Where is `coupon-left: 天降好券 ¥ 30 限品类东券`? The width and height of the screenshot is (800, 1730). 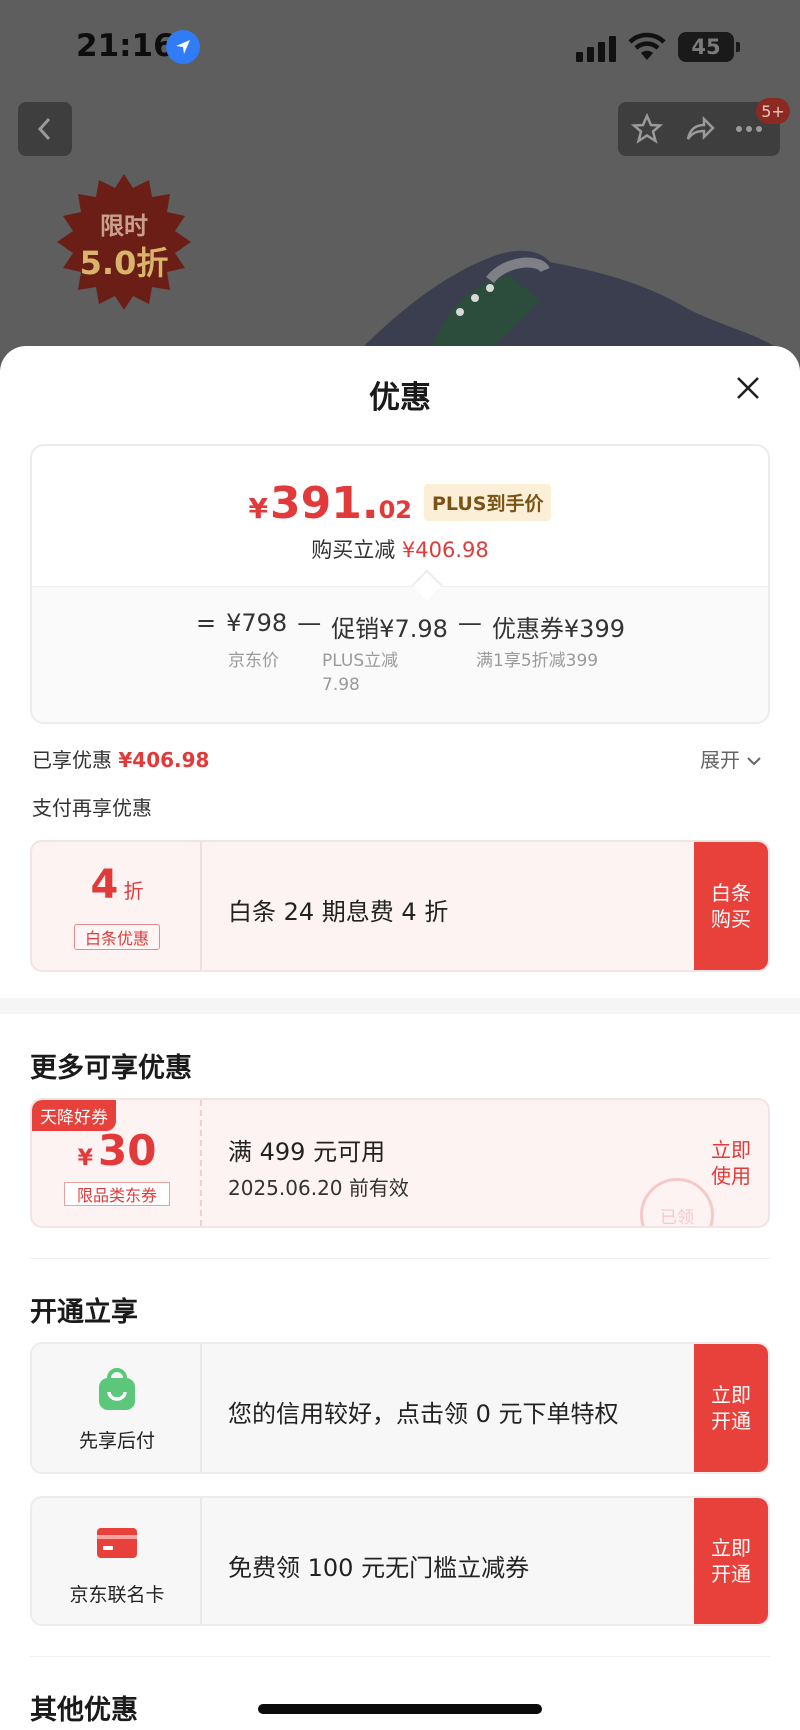 coupon-left: 天降好券 ¥ 30 限品类东券 is located at coordinates (117, 1163).